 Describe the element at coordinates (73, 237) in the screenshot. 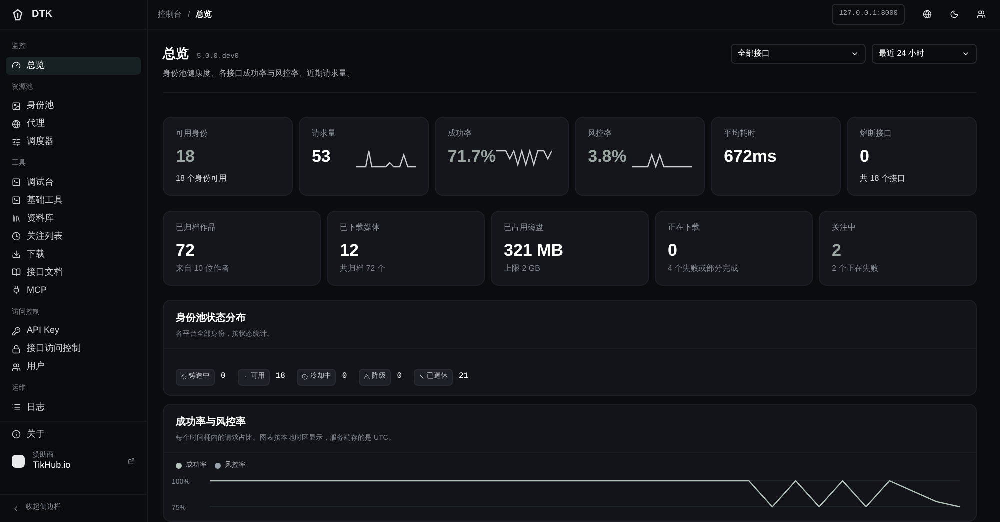

I see `sidebar-item: 关注列表` at that location.